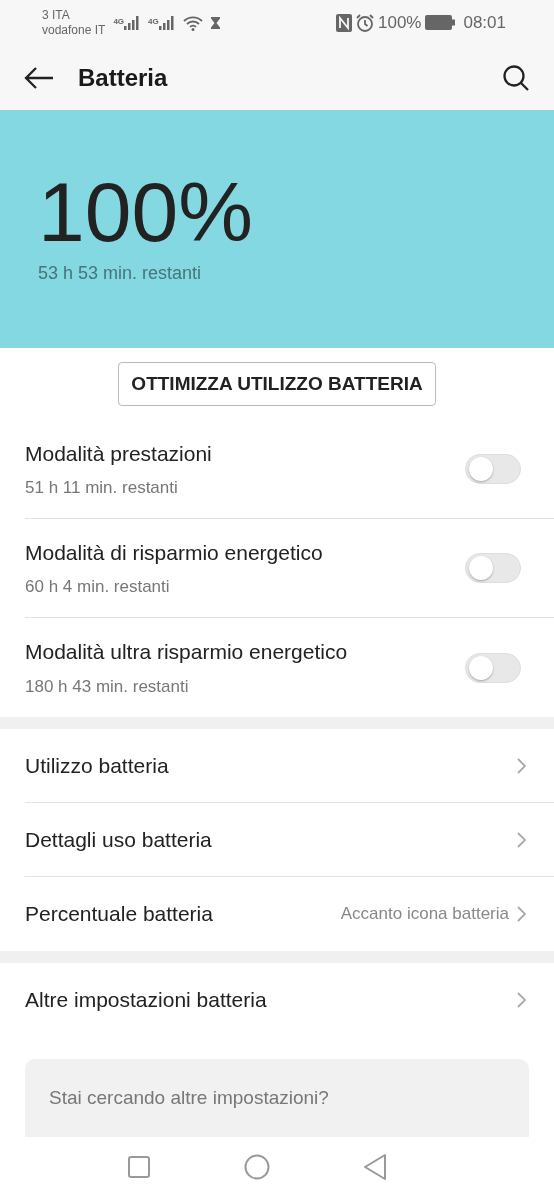 Image resolution: width=554 pixels, height=1200 pixels. I want to click on alarm-icon, so click(364, 22).